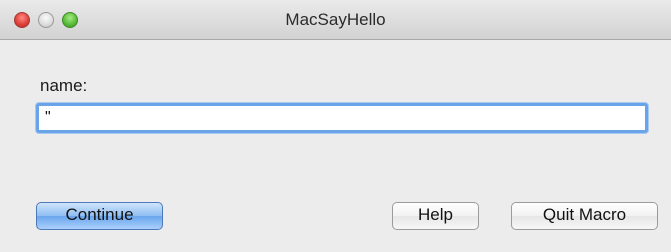  Describe the element at coordinates (435, 216) in the screenshot. I see `help-button: Help` at that location.